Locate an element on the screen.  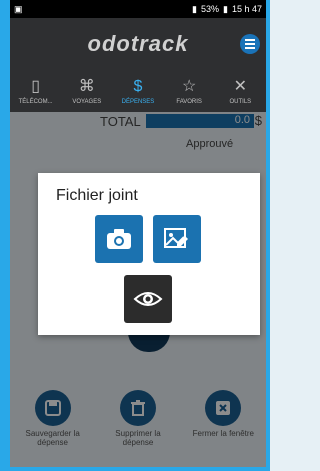
dialog-title: Fichier joint is located at coordinates (97, 195).